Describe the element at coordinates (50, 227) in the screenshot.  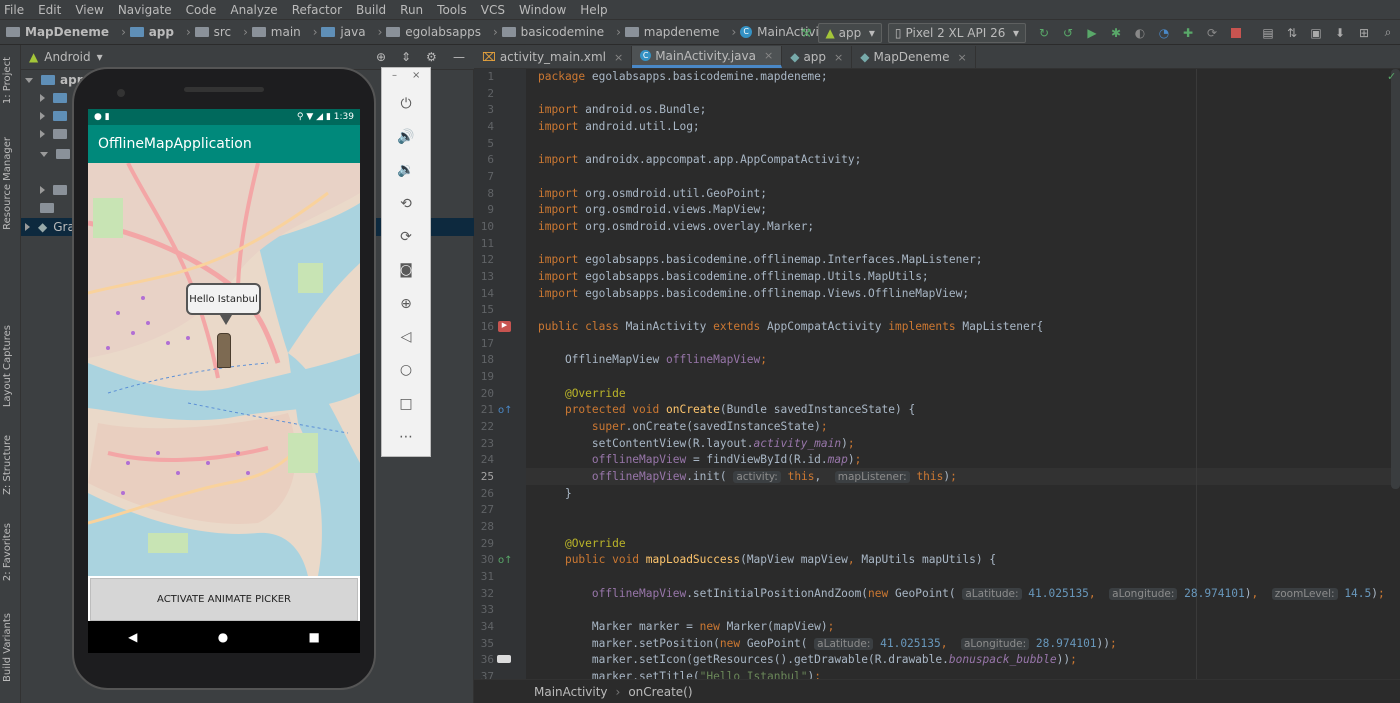
I see `tree-item-gradle: ◆ Gra` at that location.